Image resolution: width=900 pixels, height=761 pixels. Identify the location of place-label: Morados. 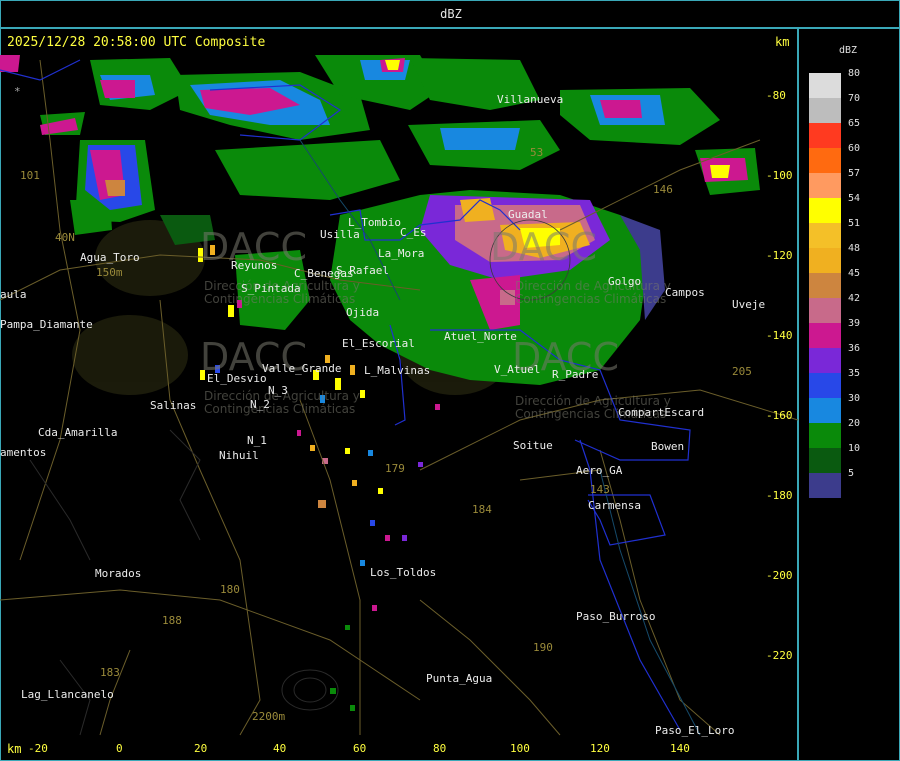
(118, 573).